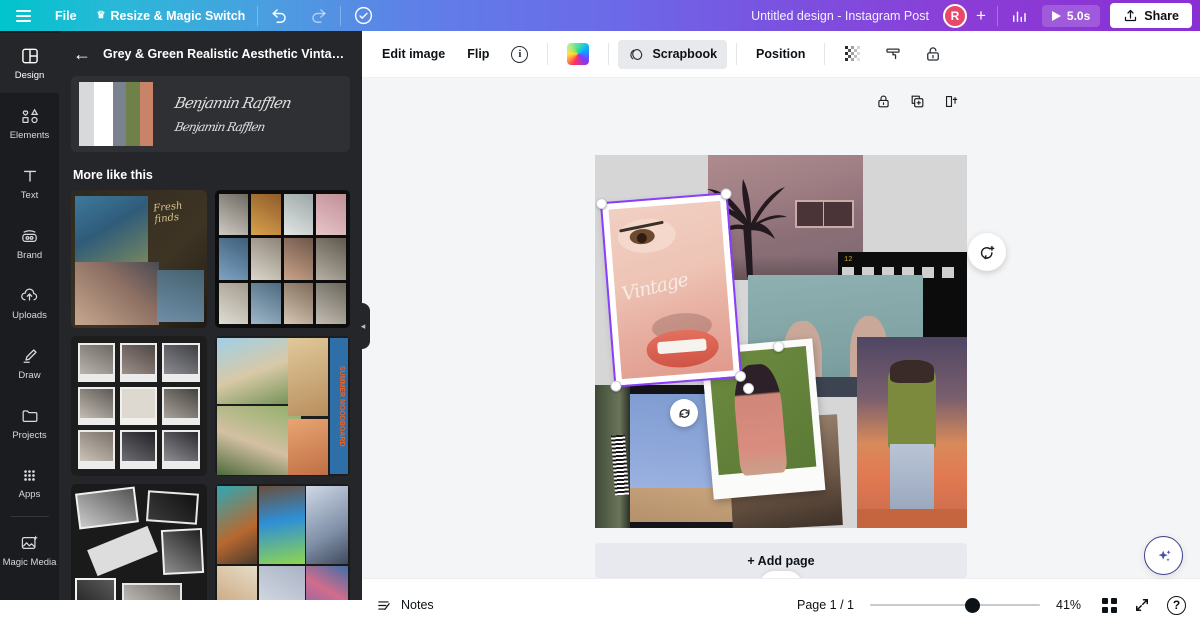 The width and height of the screenshot is (1200, 631). Describe the element at coordinates (29, 183) in the screenshot. I see `sidebar-item-text: Text` at that location.